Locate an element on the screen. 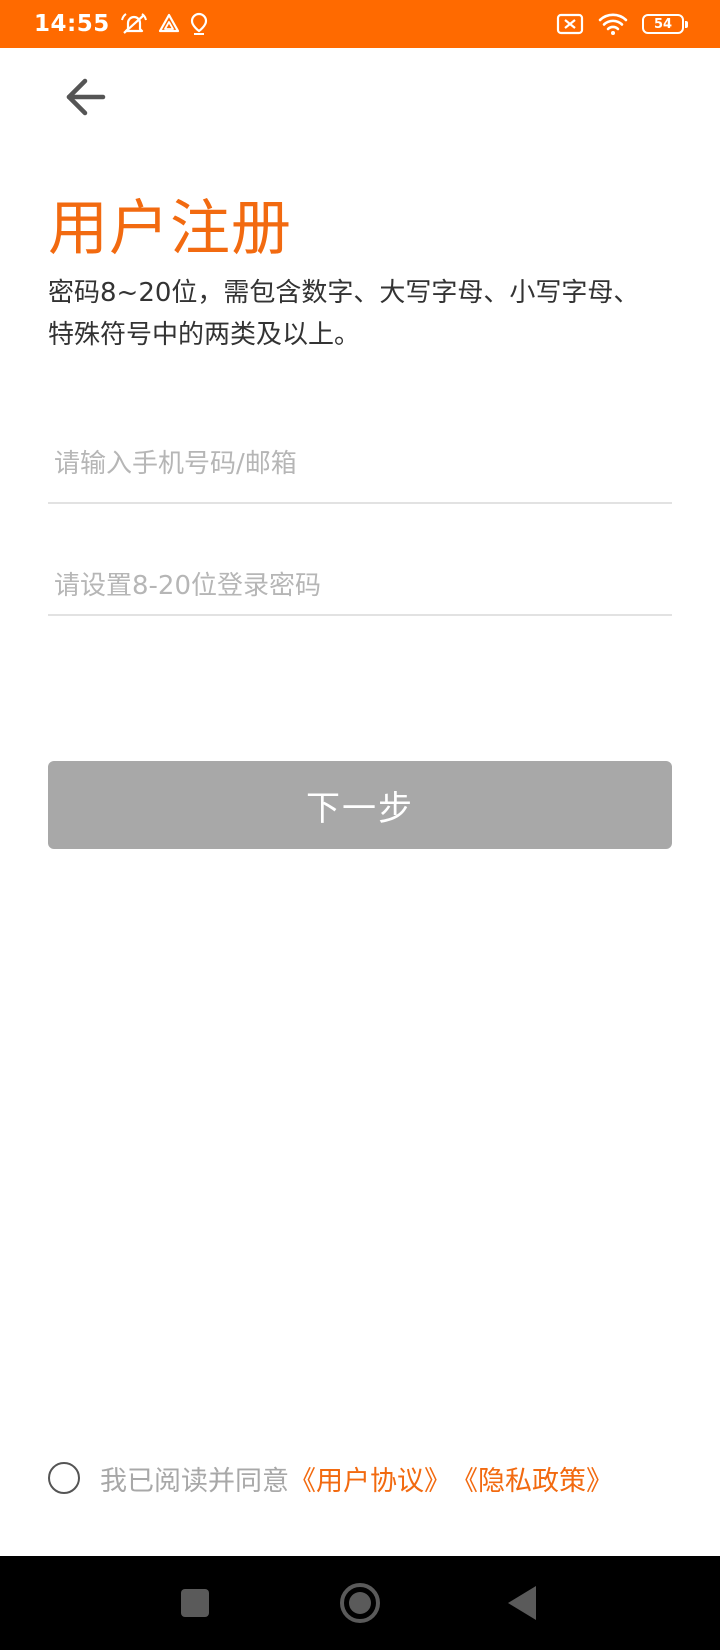  drive-icon is located at coordinates (168, 23).